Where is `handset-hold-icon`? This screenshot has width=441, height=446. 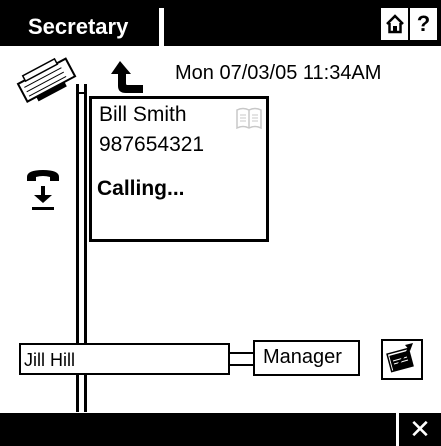 handset-hold-icon is located at coordinates (45, 193).